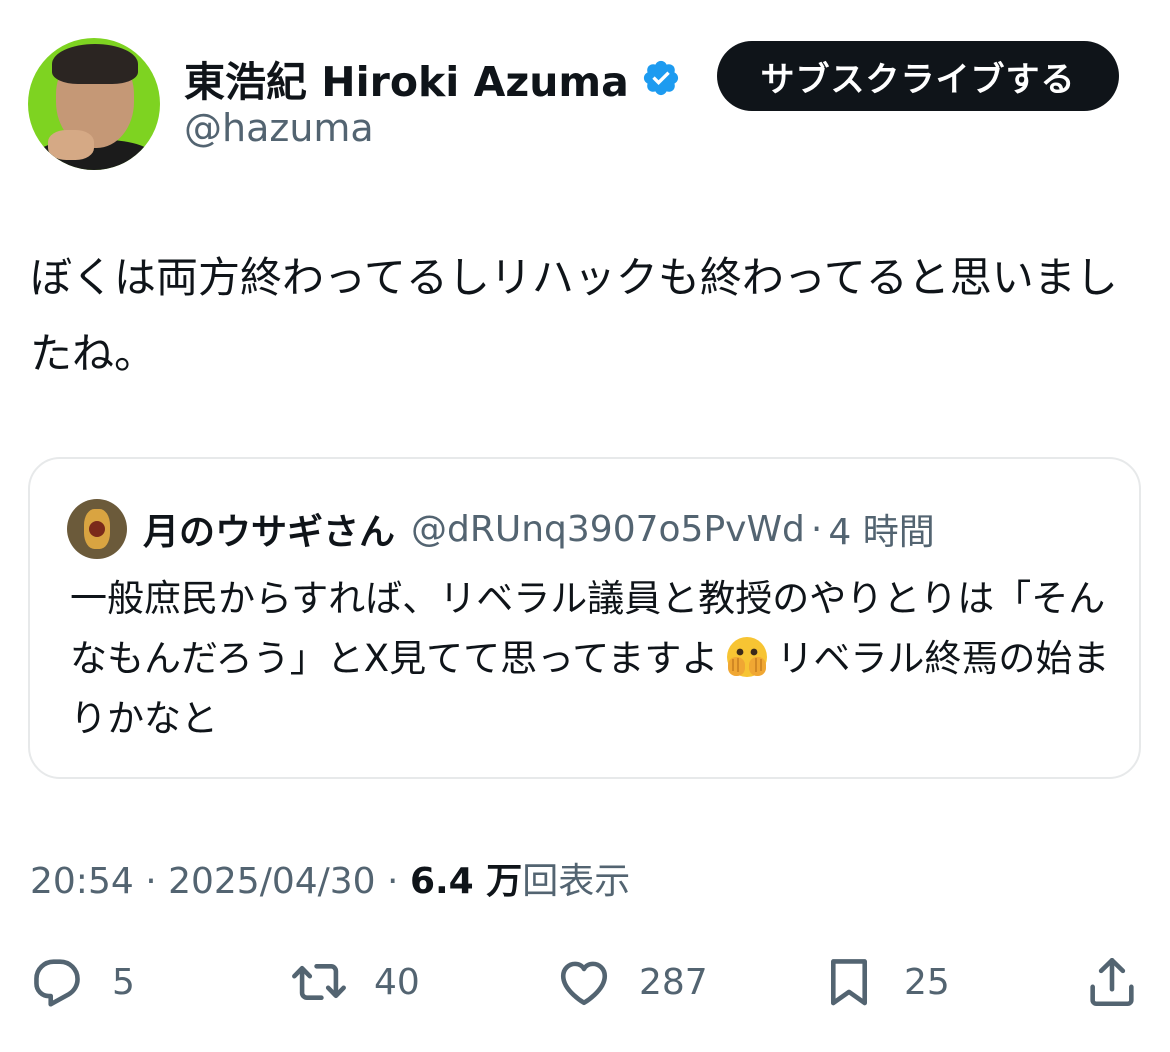 The width and height of the screenshot is (1170, 1052). I want to click on retweet-count: 40, so click(397, 982).